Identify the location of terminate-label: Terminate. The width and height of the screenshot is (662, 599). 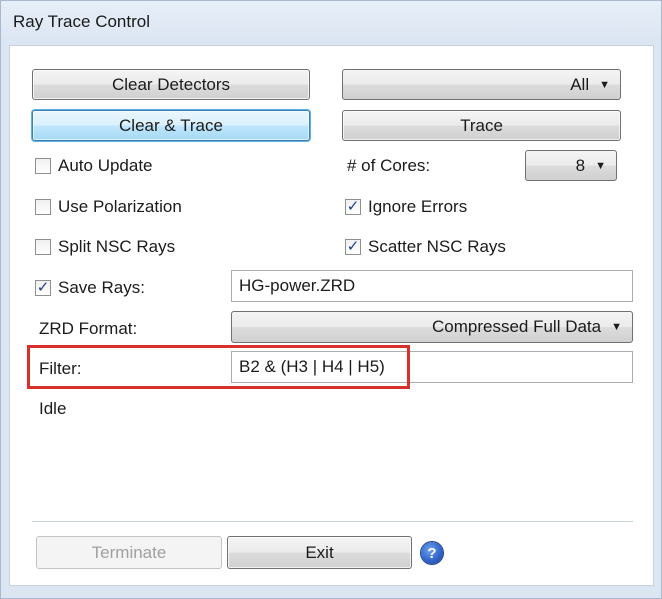
(129, 552).